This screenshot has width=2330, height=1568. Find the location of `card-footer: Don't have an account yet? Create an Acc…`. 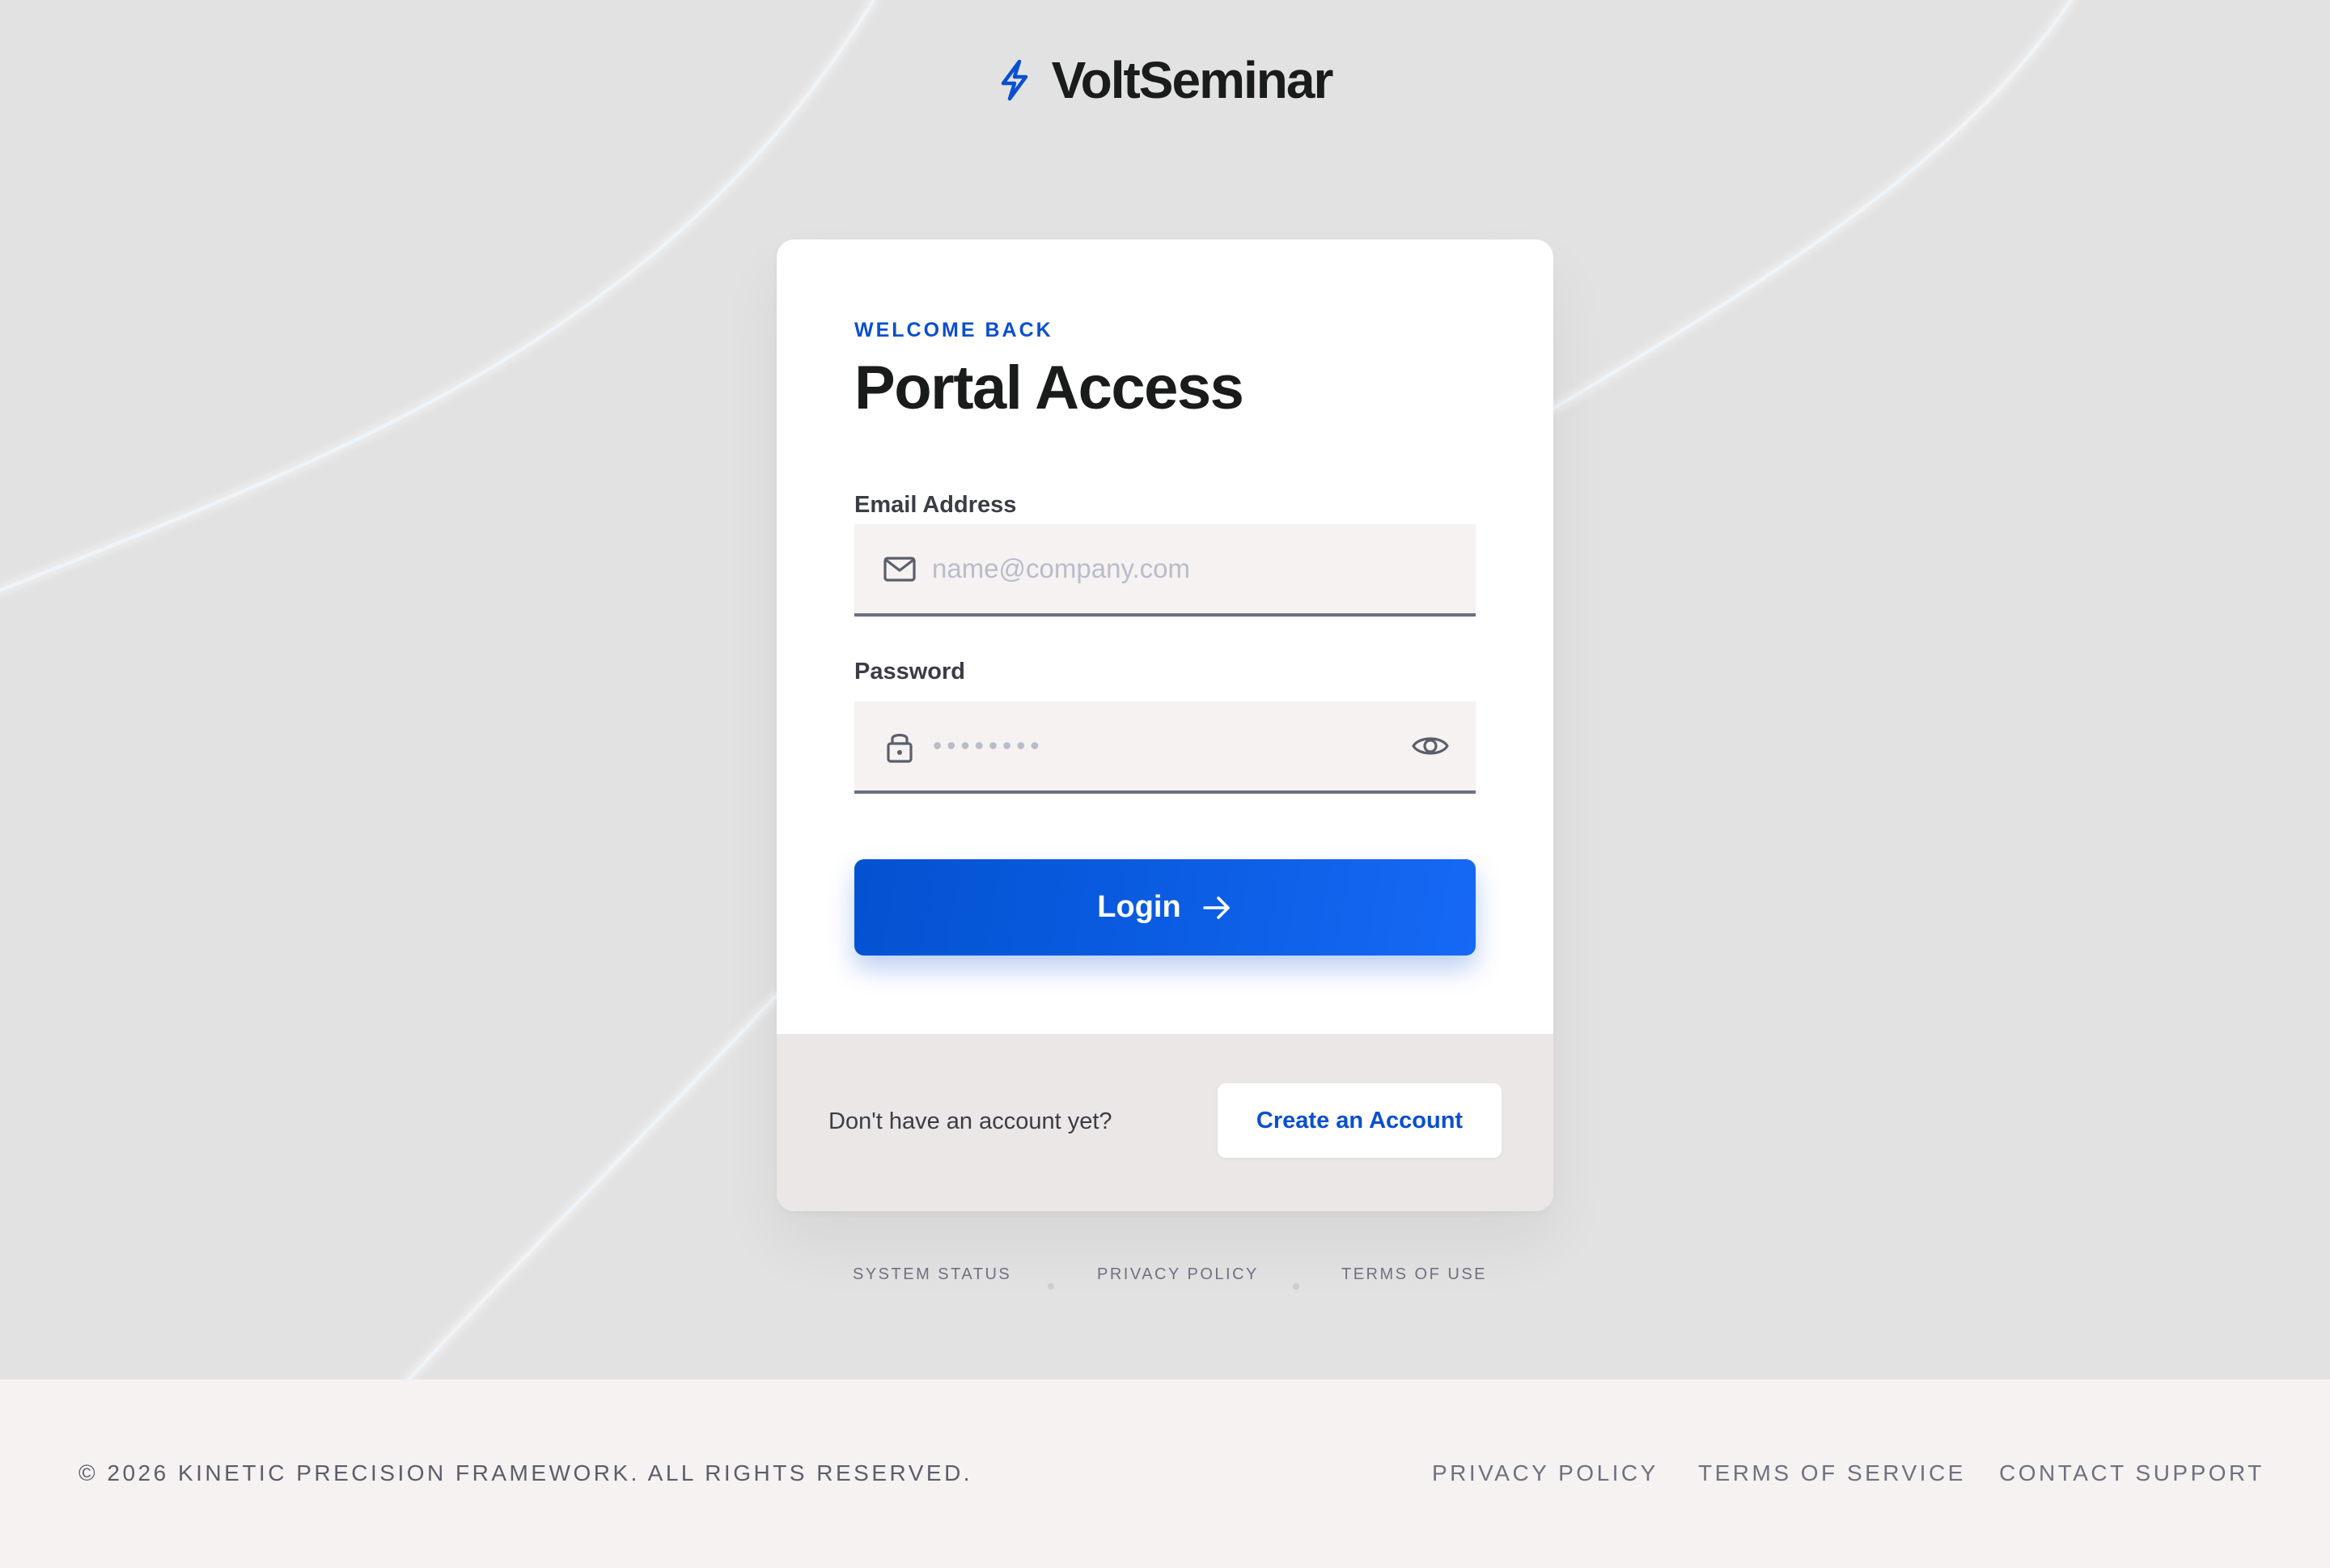

card-footer: Don't have an account yet? Create an Acc… is located at coordinates (1165, 1123).